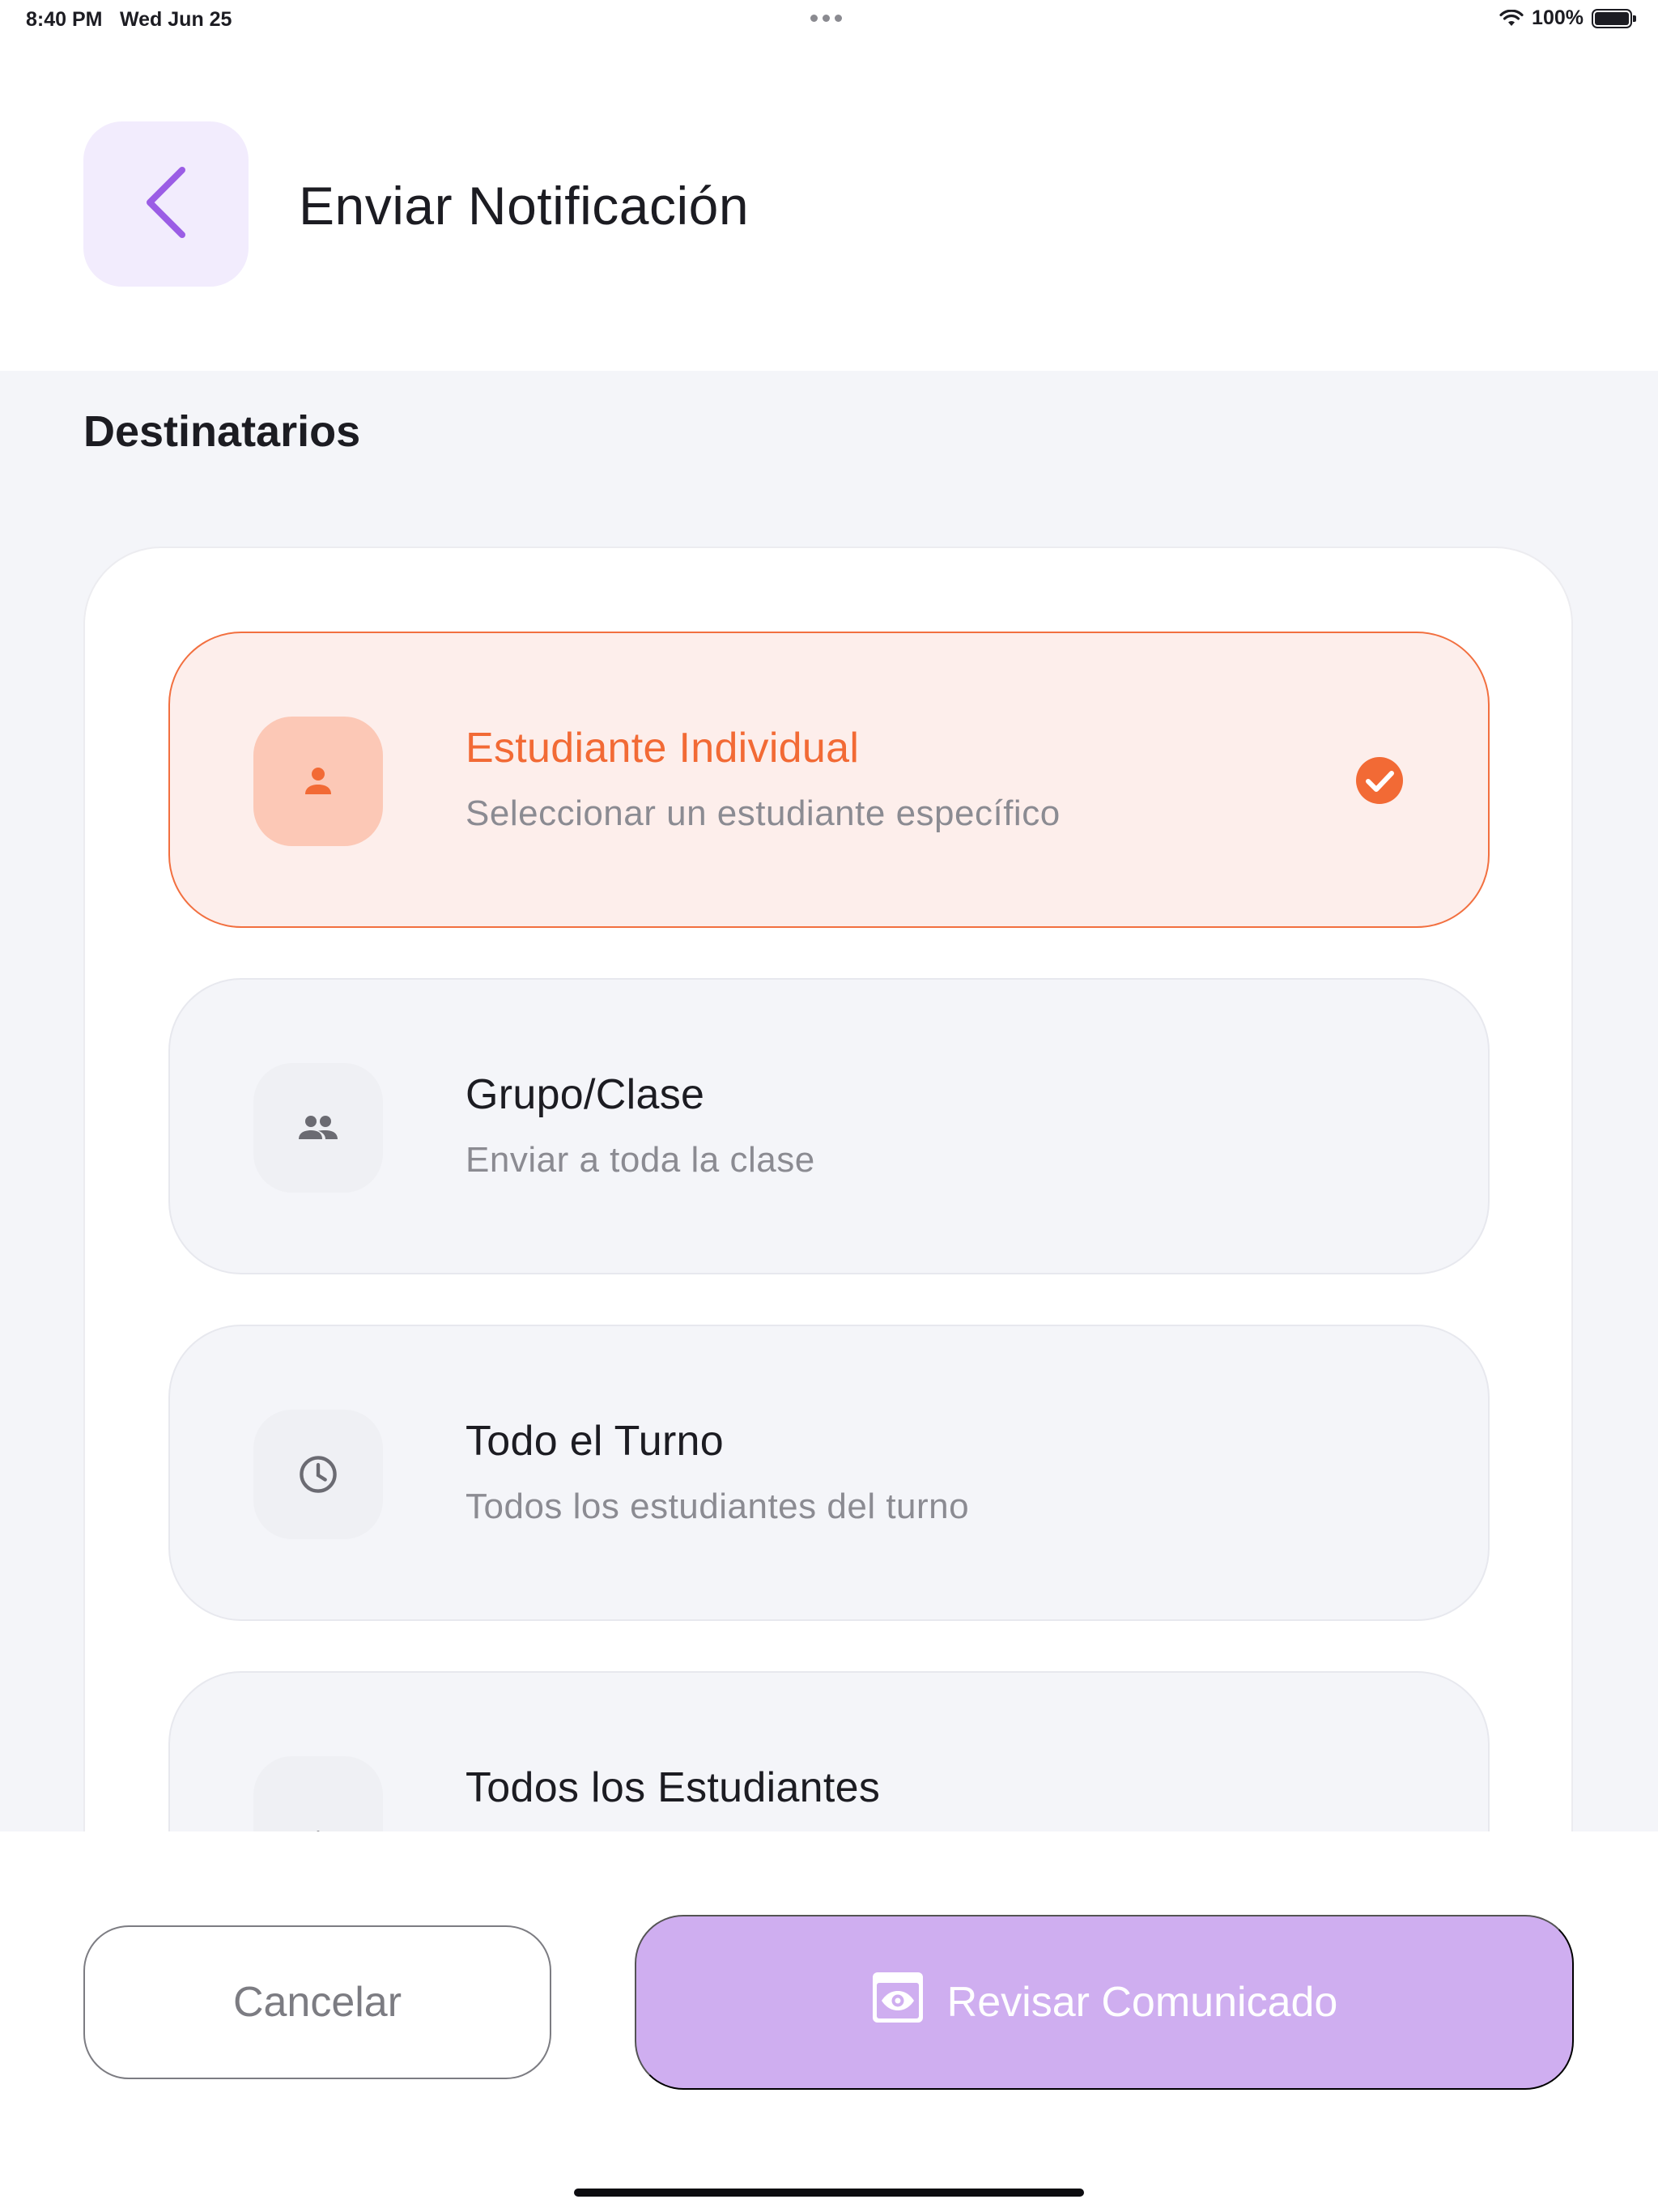  Describe the element at coordinates (663, 749) in the screenshot. I see `option-title: Estudiante Individual` at that location.